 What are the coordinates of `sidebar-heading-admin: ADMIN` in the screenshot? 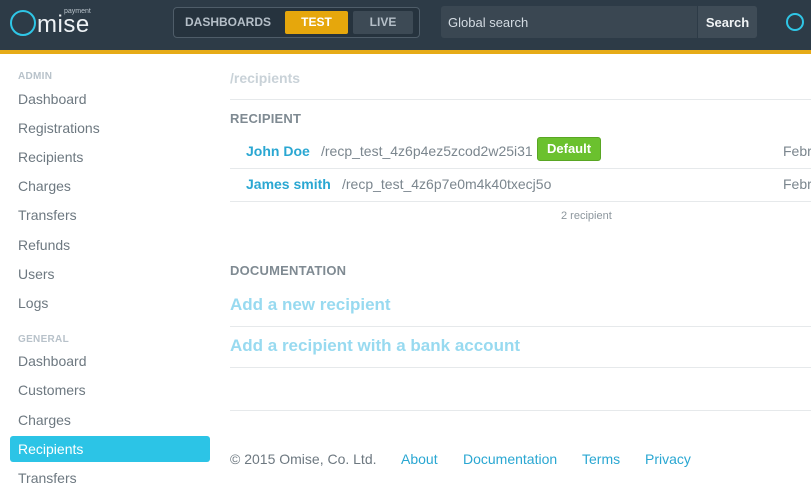 It's located at (35, 76).